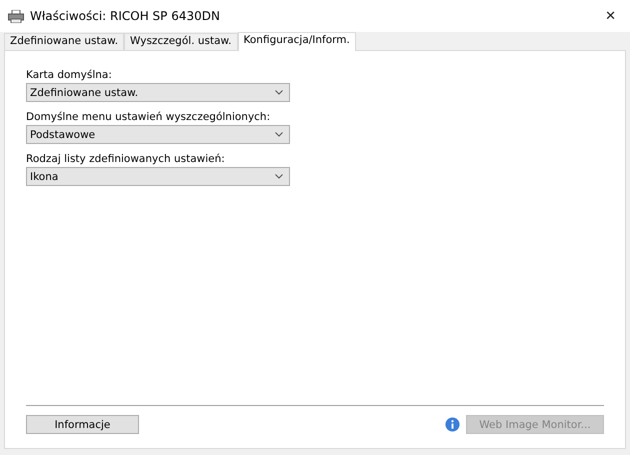 Image resolution: width=630 pixels, height=455 pixels. Describe the element at coordinates (158, 176) in the screenshot. I see `dropdown: Ikona` at that location.